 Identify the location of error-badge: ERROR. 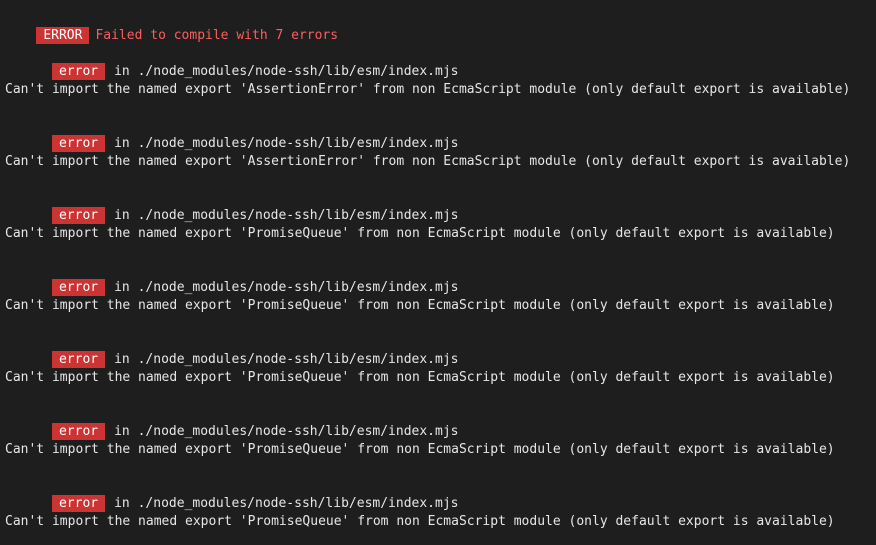
(63, 35).